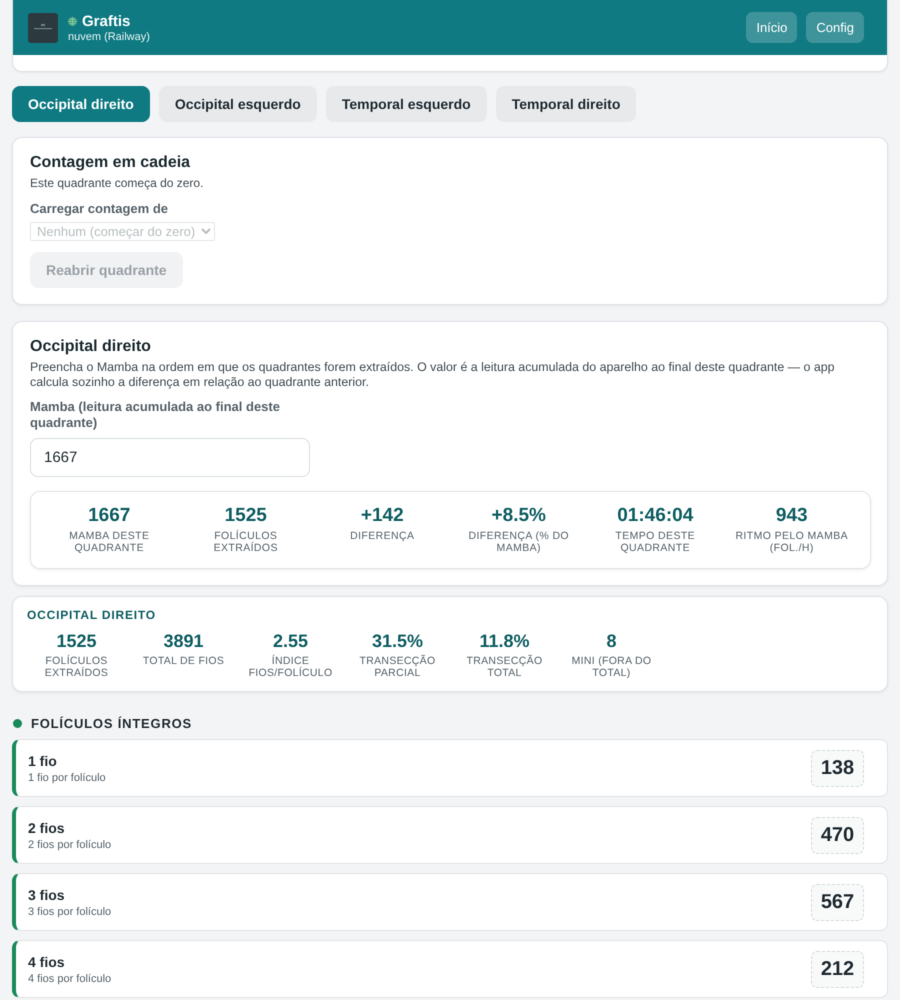 This screenshot has height=1000, width=900. What do you see at coordinates (519, 516) in the screenshot?
I see `stat-value: +8.5%` at bounding box center [519, 516].